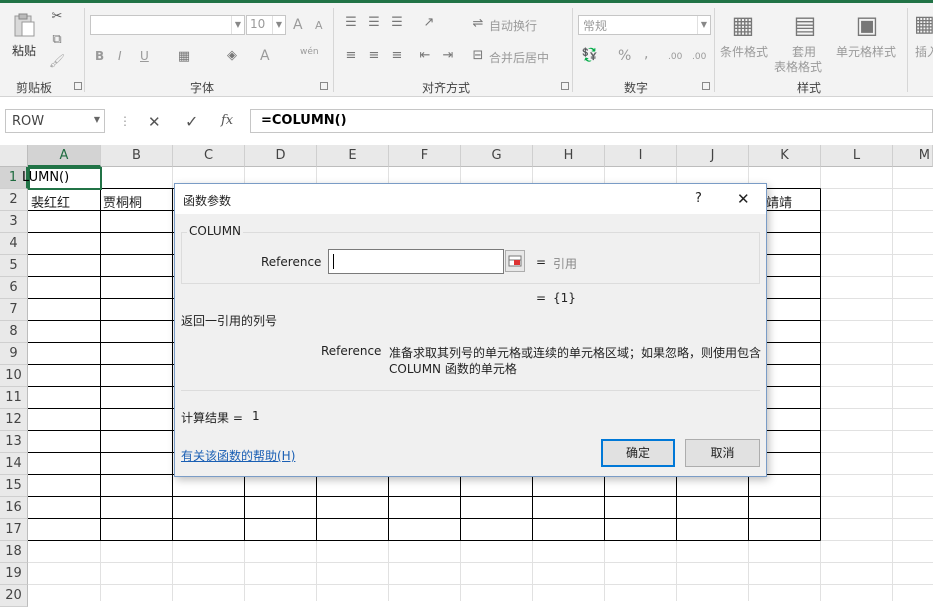 The image size is (933, 607). What do you see at coordinates (644, 25) in the screenshot?
I see `number-format-combo: 常规 ▼` at bounding box center [644, 25].